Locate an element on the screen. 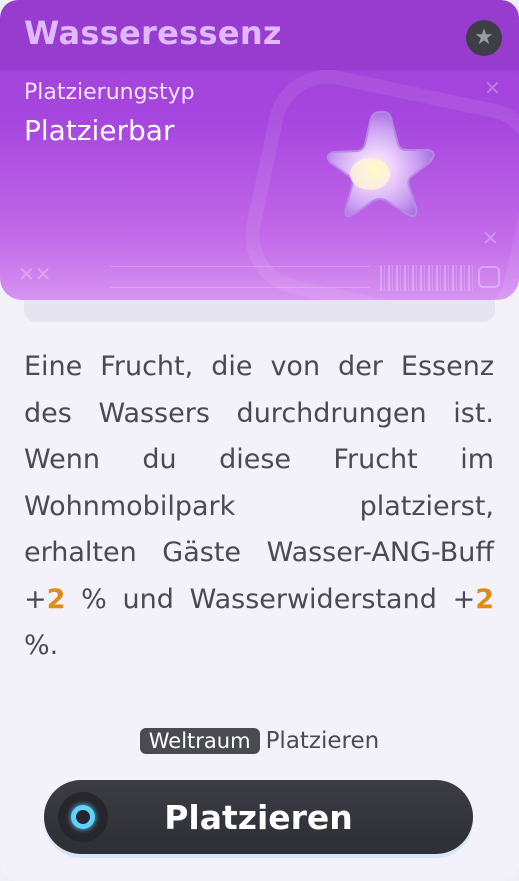  place-button: Platzieren is located at coordinates (258, 817).